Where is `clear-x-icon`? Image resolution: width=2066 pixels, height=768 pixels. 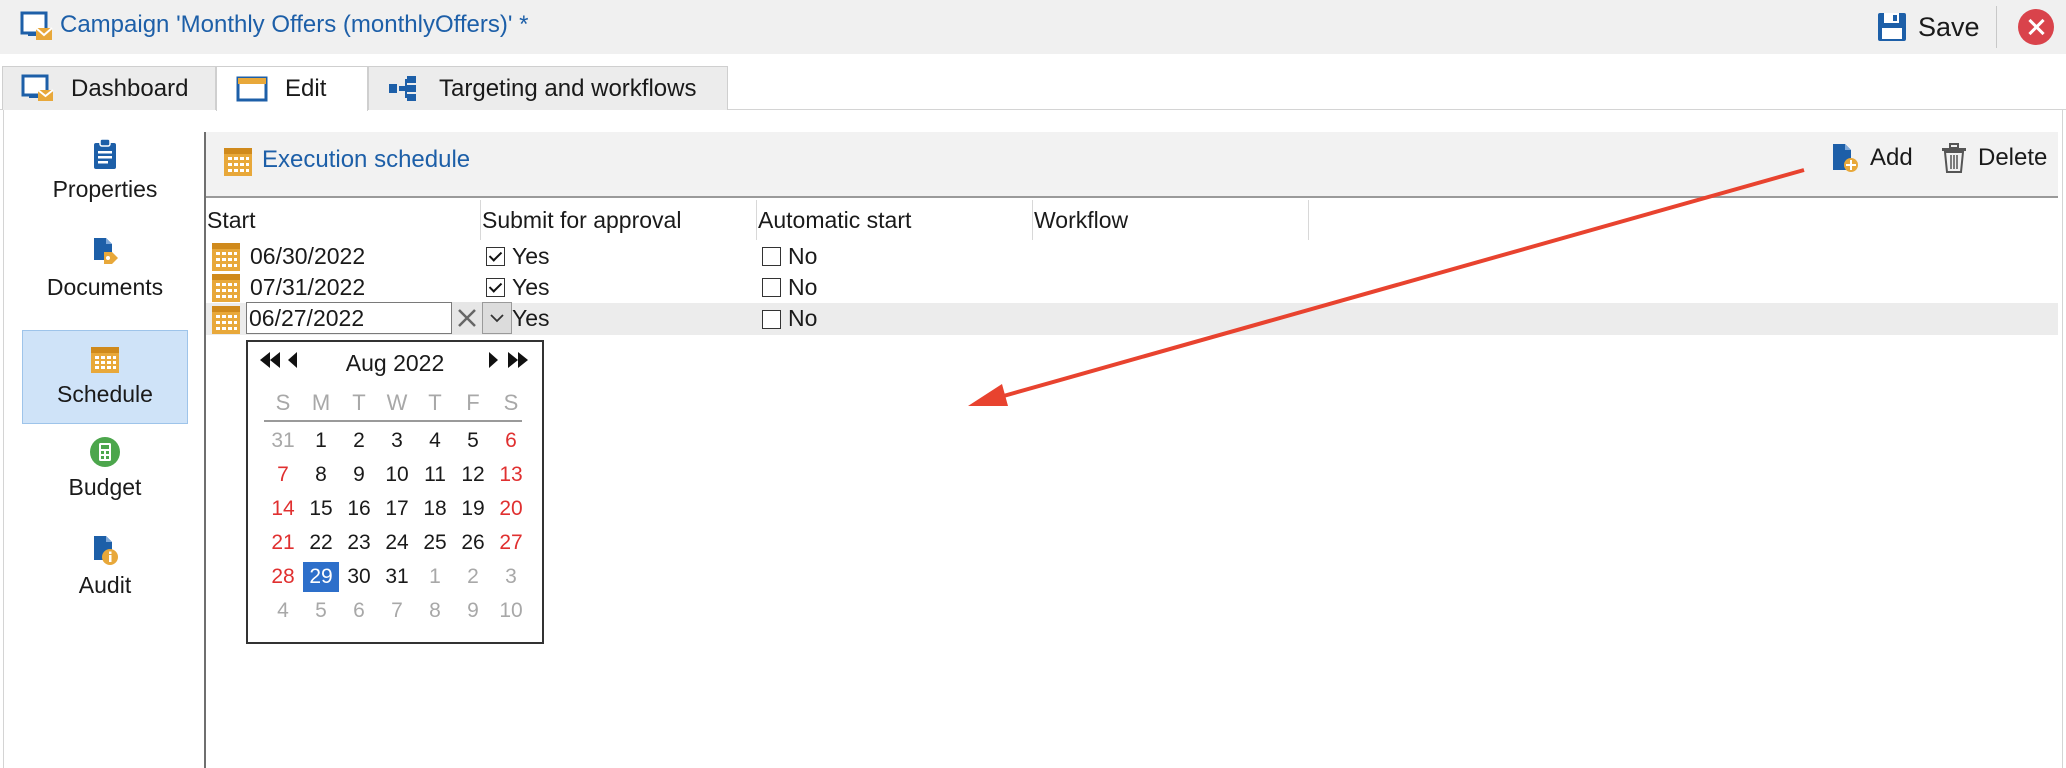 clear-x-icon is located at coordinates (467, 318).